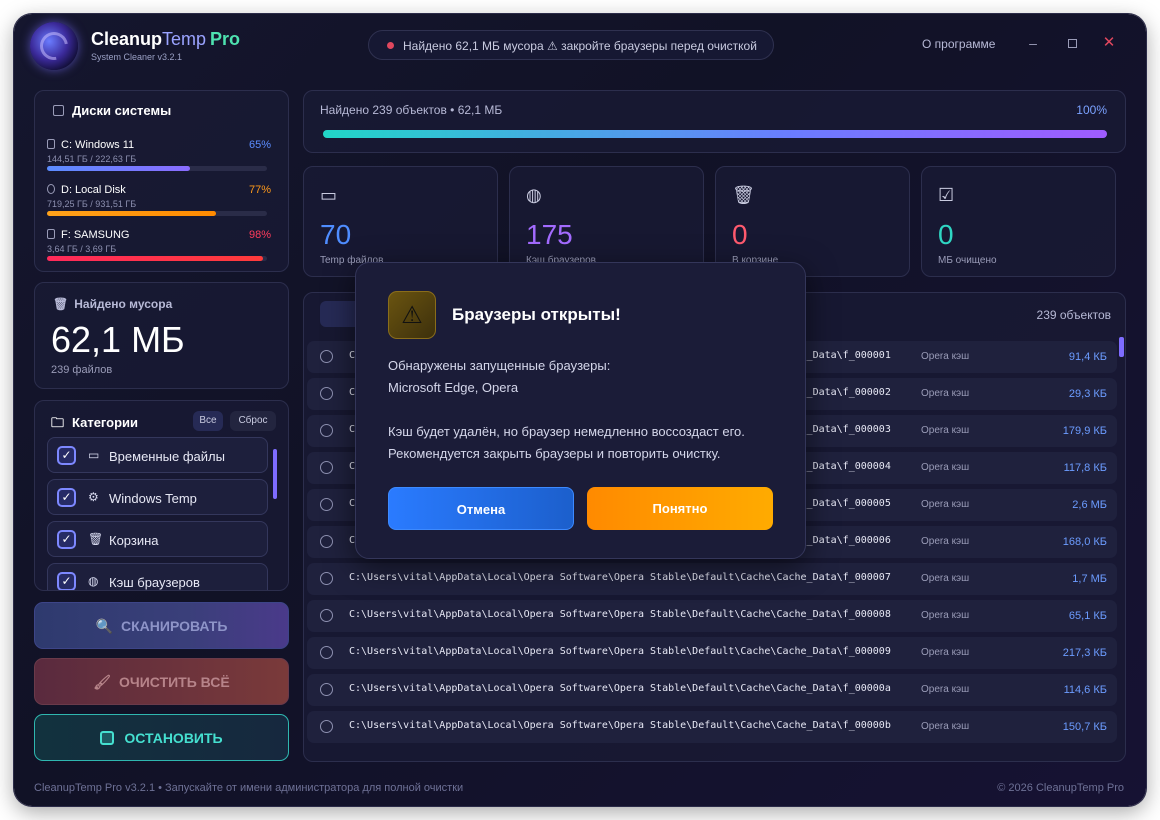 The image size is (1160, 820). I want to click on disk-icon, so click(51, 189).